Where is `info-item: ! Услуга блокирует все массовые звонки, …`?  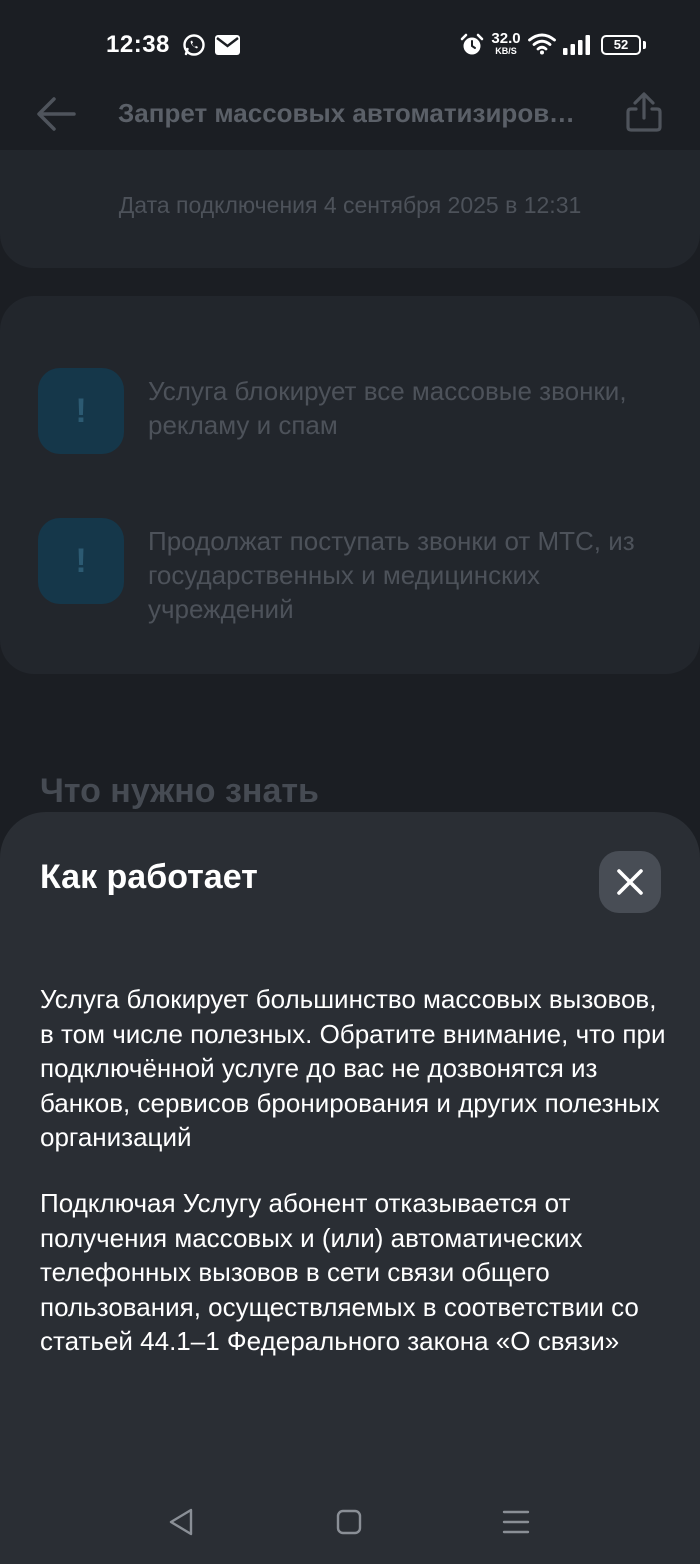 info-item: ! Услуга блокирует все массовые звонки, … is located at coordinates (358, 413).